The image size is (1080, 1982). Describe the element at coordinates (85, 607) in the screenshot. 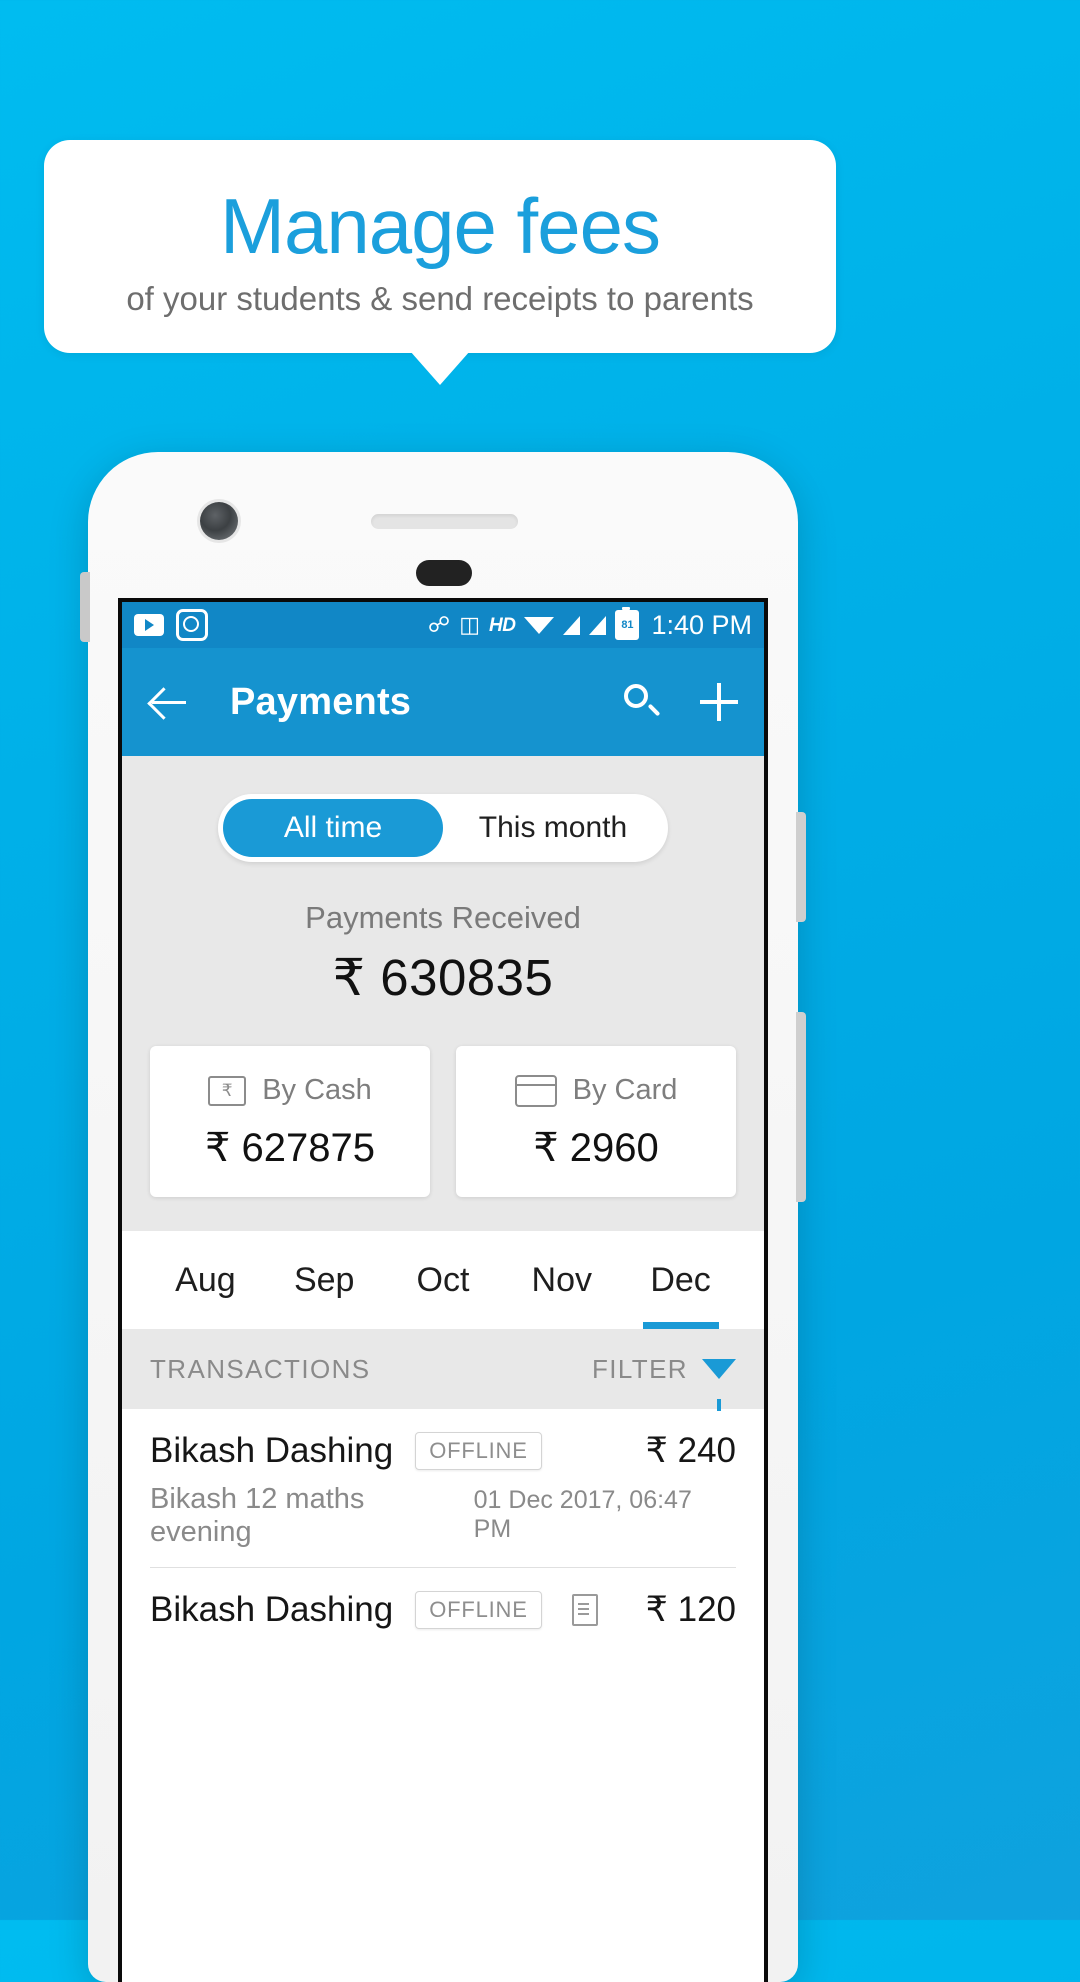

I see `phone-button-left` at that location.